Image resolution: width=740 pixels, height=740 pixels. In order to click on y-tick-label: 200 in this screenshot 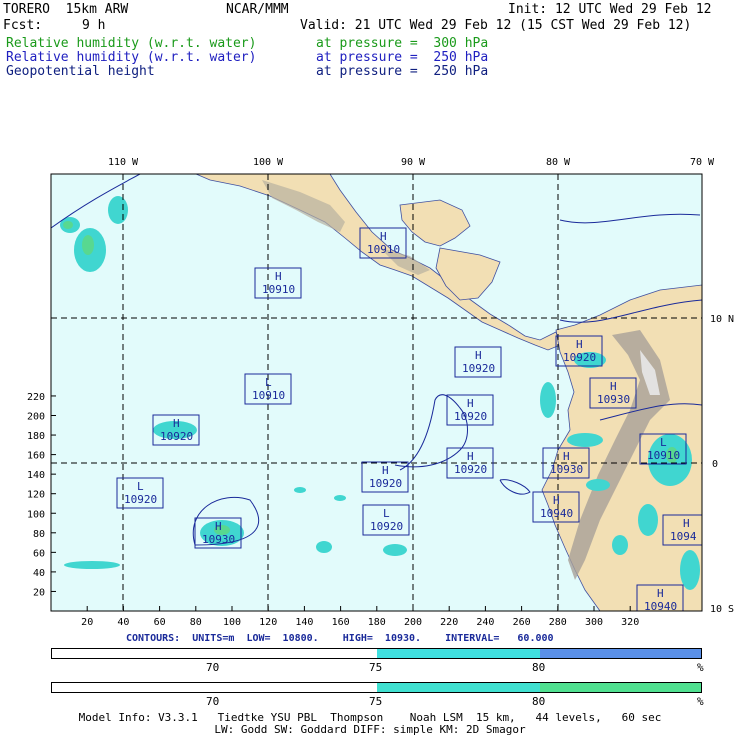, I will do `click(36, 417)`.